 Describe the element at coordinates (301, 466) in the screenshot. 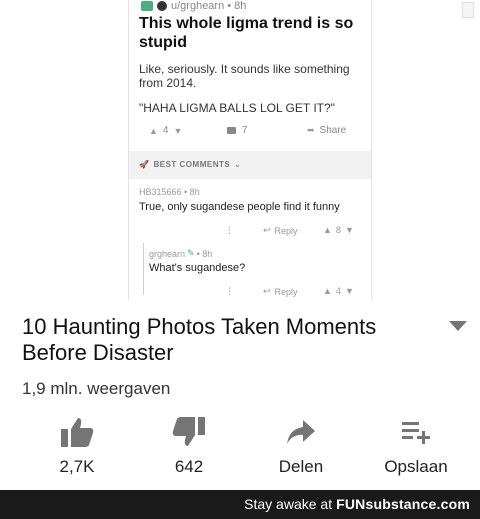

I see `share-label: Delen` at that location.